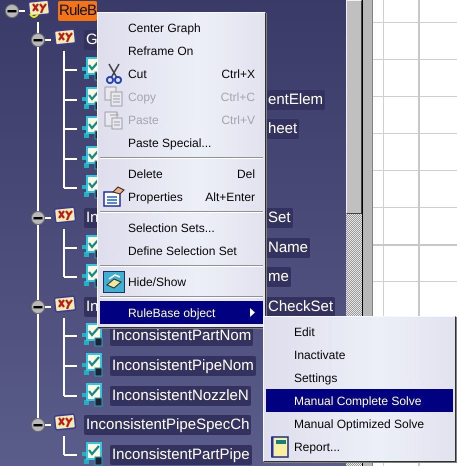 Image resolution: width=457 pixels, height=466 pixels. What do you see at coordinates (181, 73) in the screenshot?
I see `menu-item: Cut Ctrl+X` at bounding box center [181, 73].